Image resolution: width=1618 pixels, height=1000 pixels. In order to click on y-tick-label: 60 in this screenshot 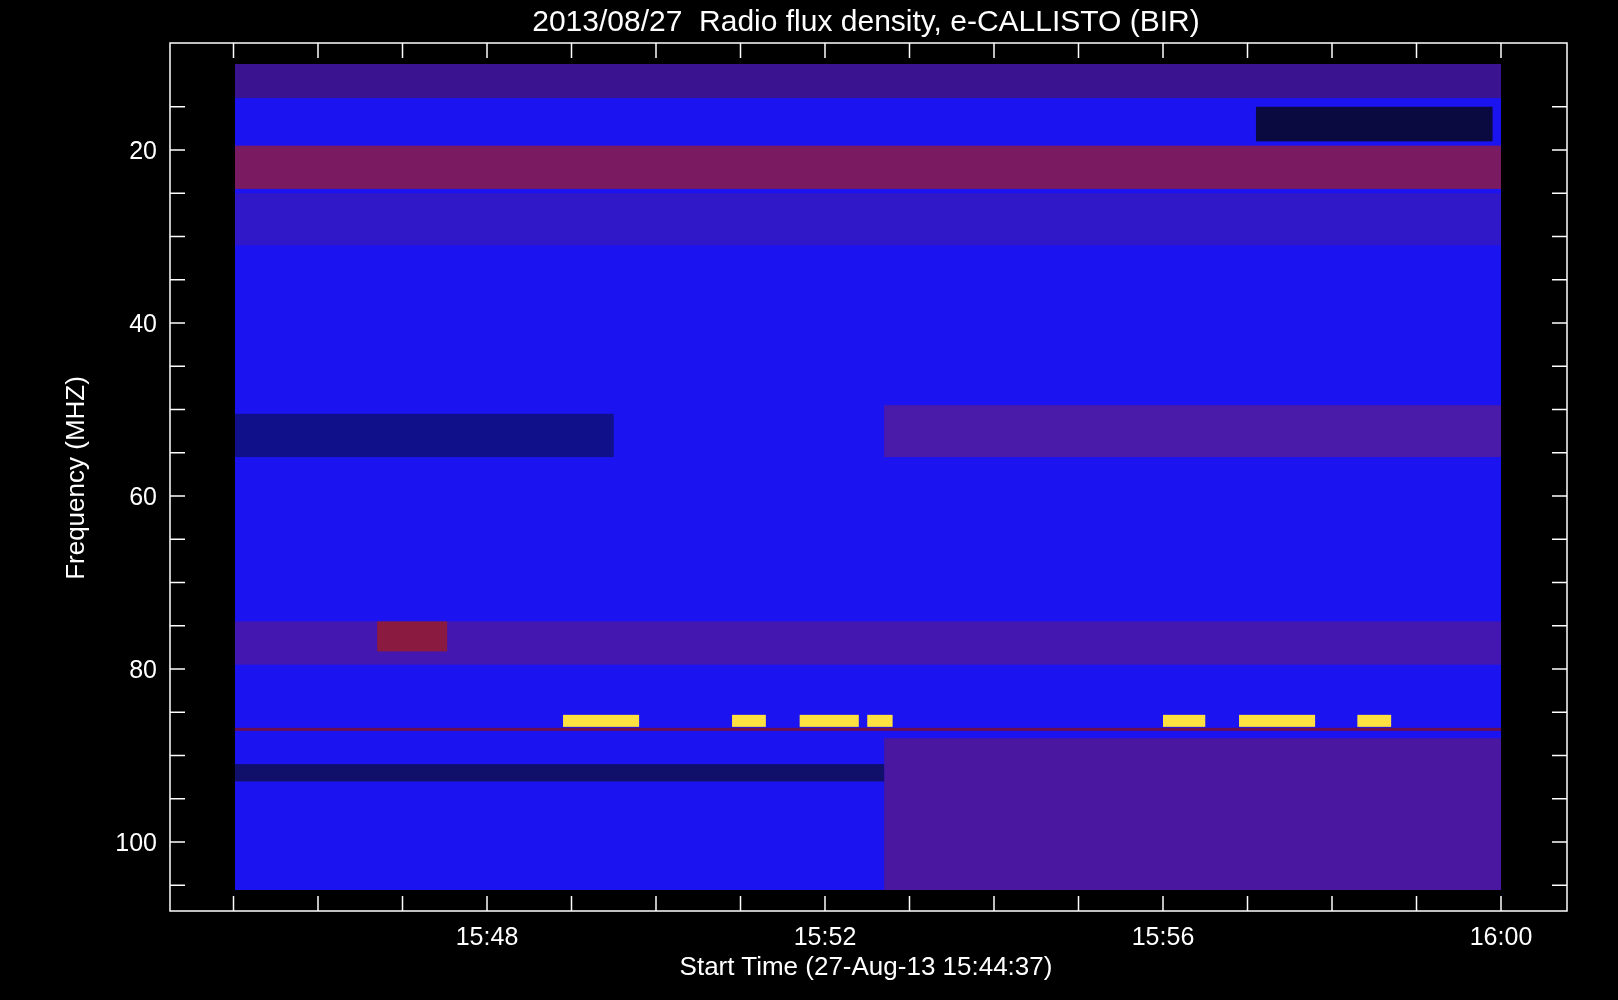, I will do `click(143, 496)`.